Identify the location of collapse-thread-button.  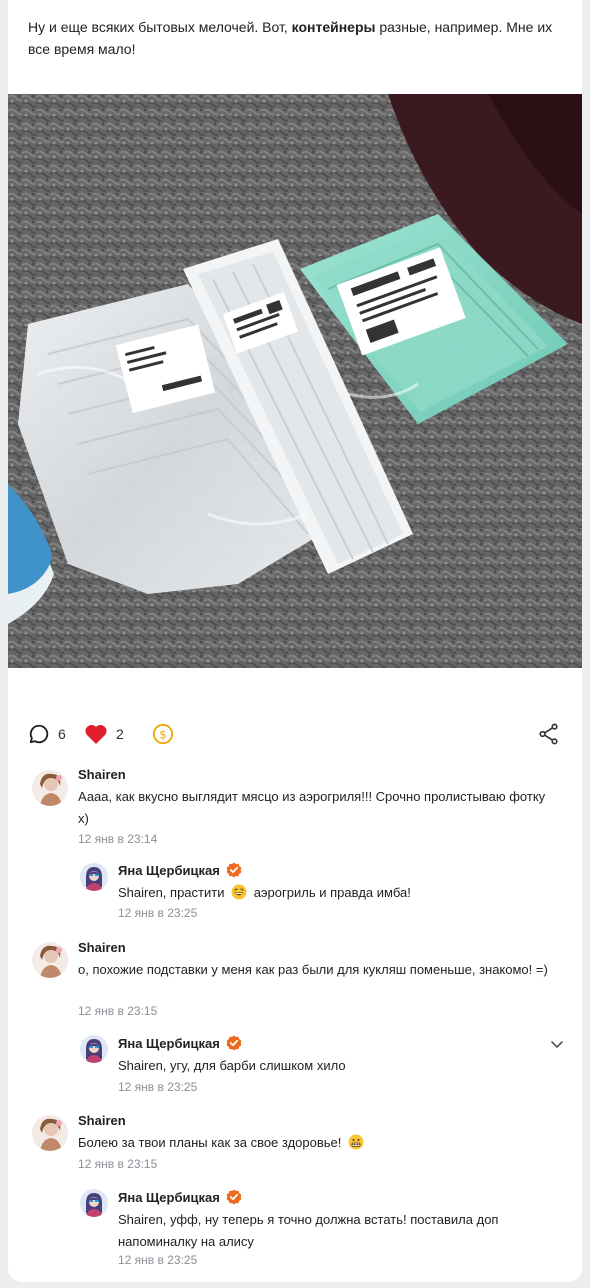
(557, 1046).